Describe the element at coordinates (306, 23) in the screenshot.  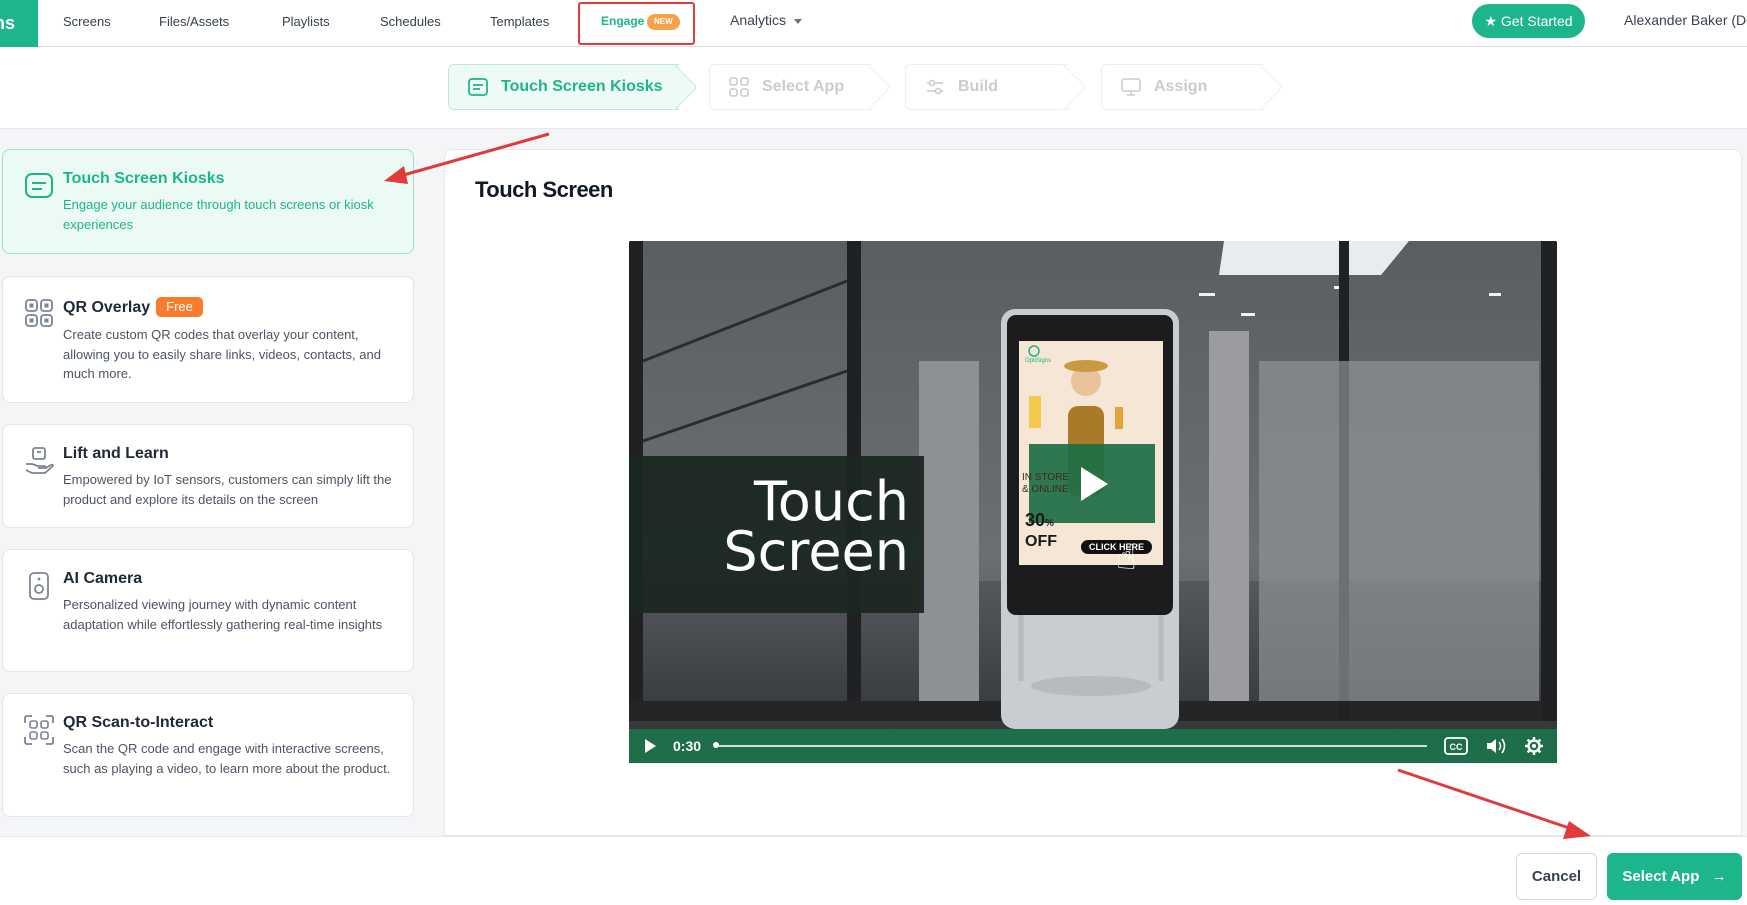
I see `nav-playlists: Playlists` at that location.